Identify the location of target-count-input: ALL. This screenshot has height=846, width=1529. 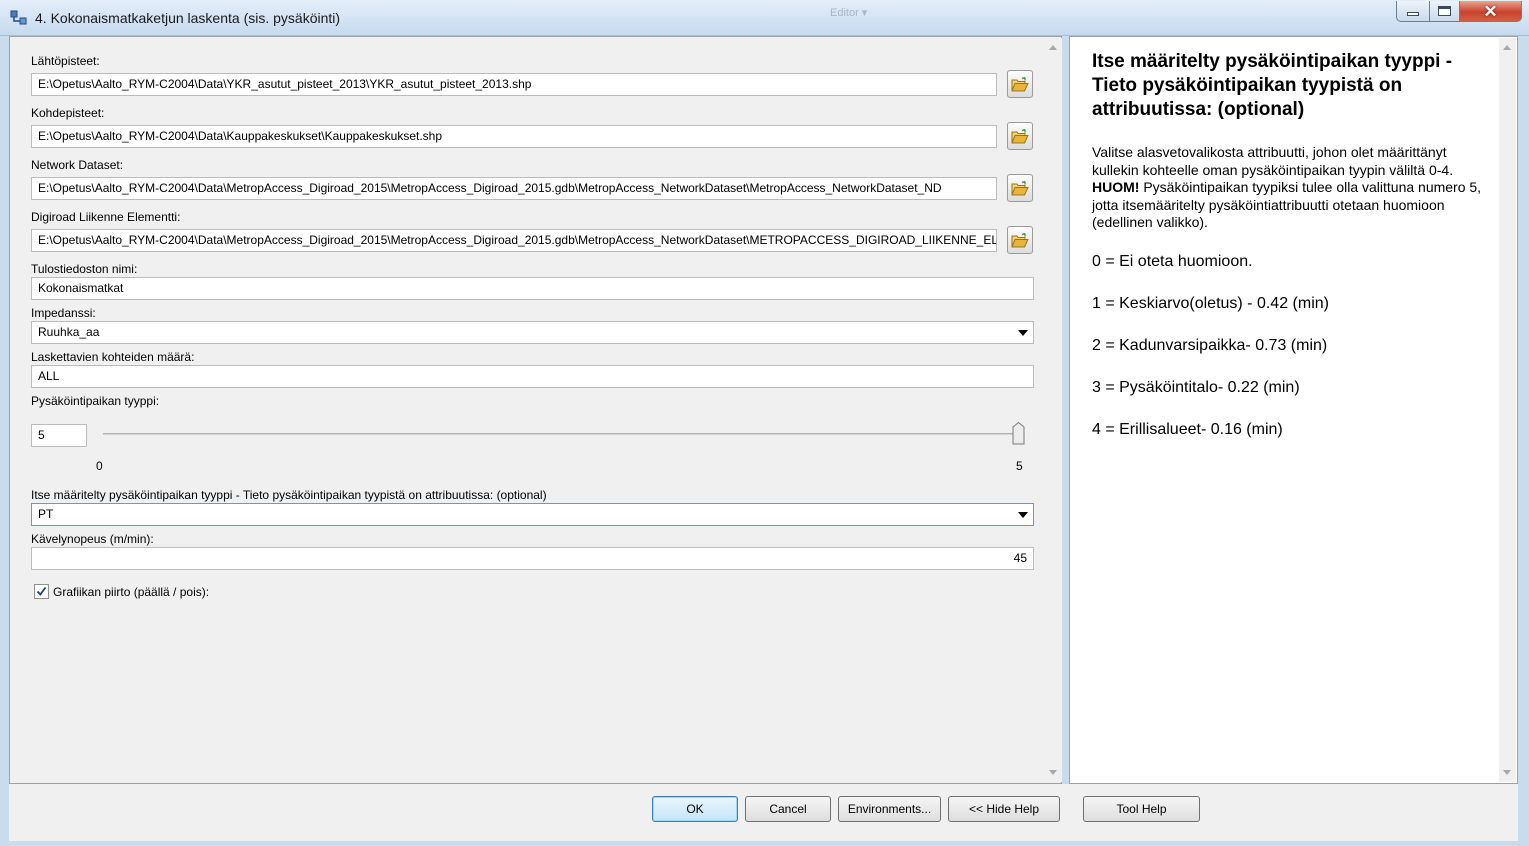
(532, 376).